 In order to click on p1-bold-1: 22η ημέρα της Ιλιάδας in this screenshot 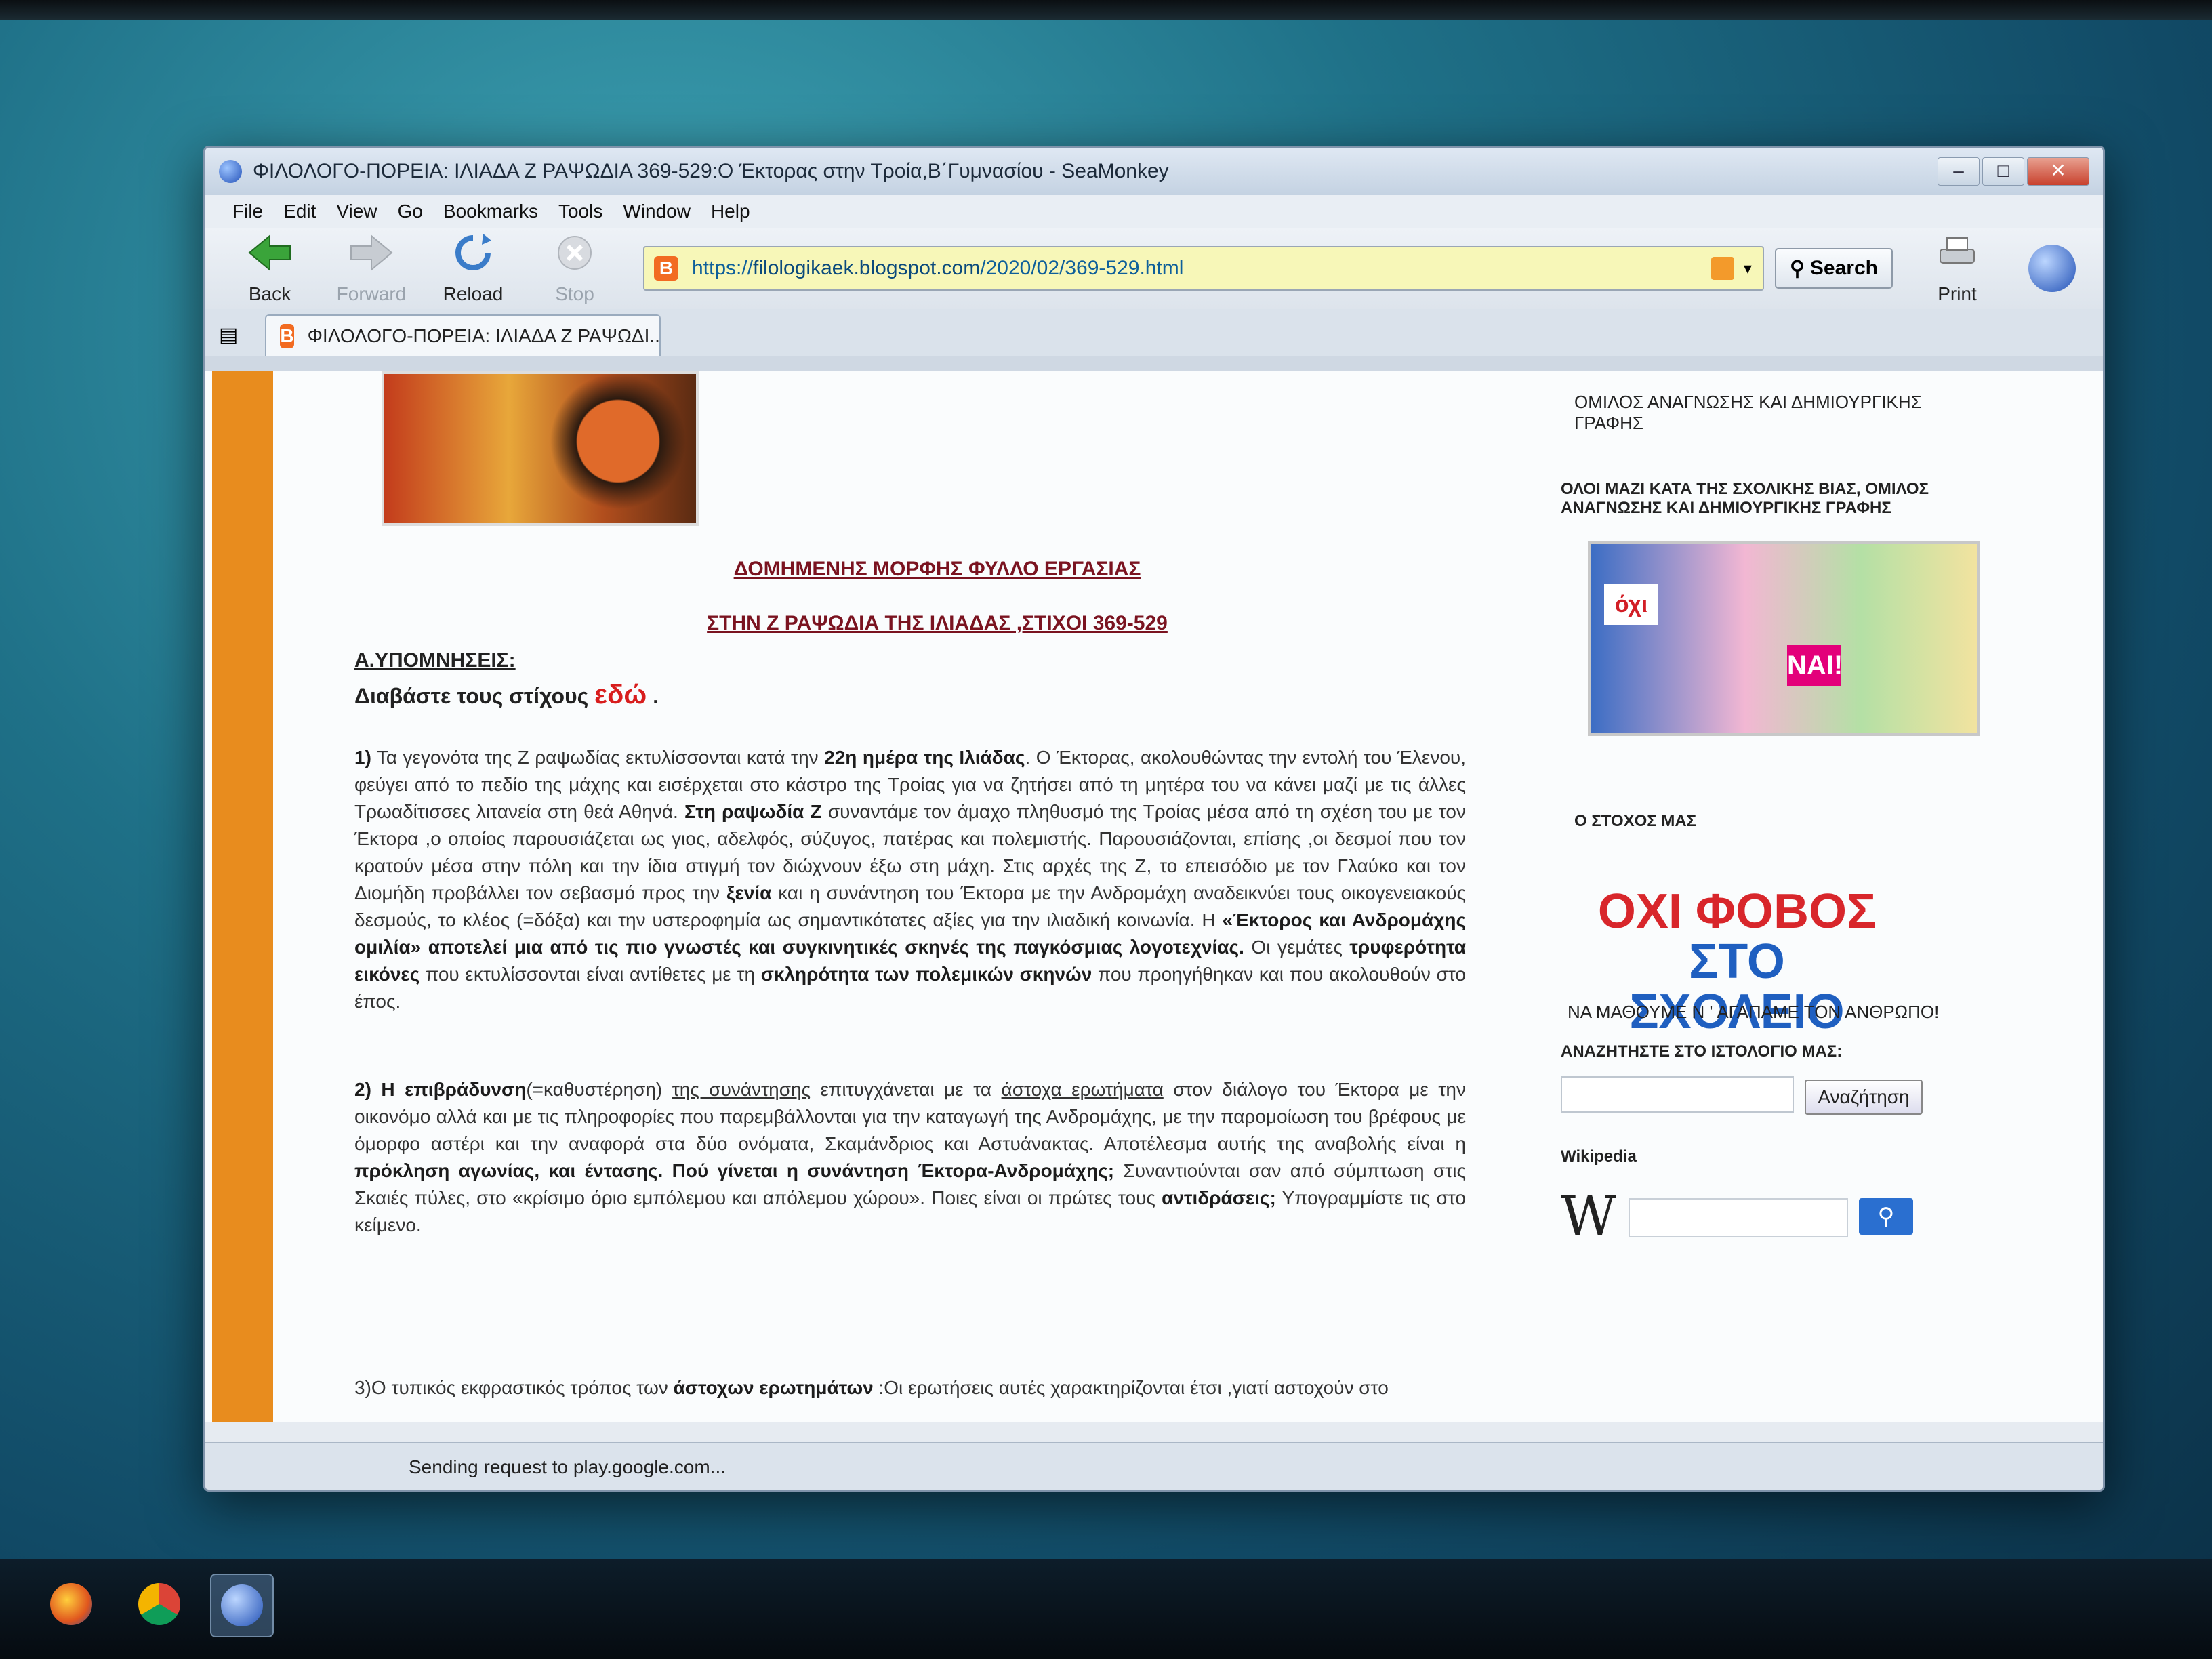, I will do `click(924, 757)`.